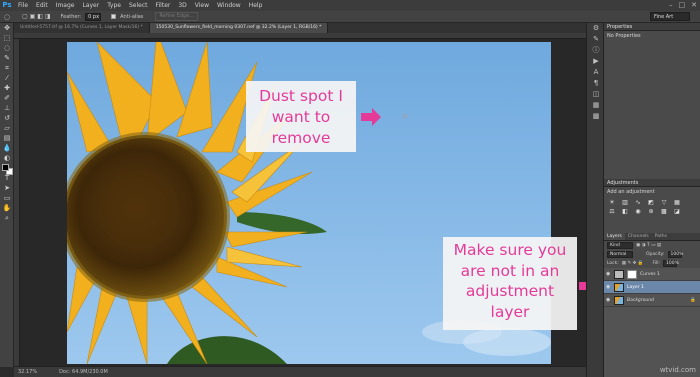 Image resolution: width=700 pixels, height=377 pixels. Describe the element at coordinates (693, 300) in the screenshot. I see `lock-icon: 🔒` at that location.